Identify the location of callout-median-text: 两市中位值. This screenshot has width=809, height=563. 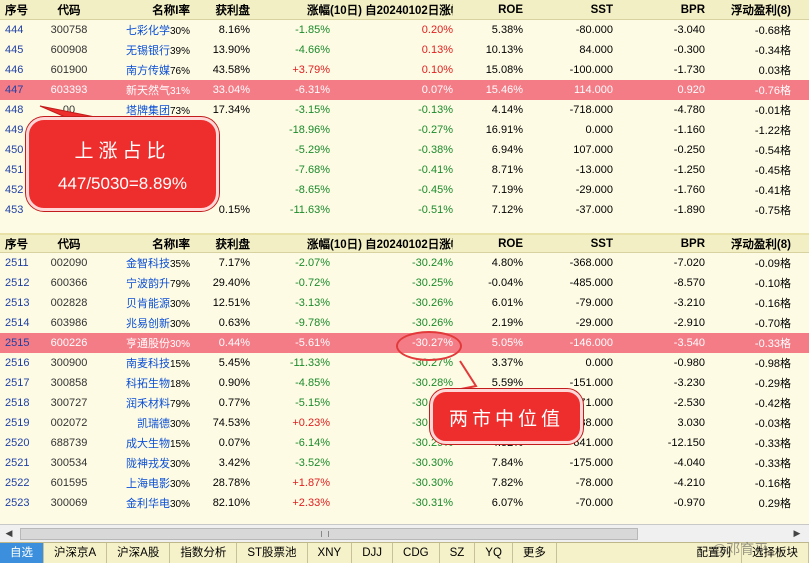
(506, 419).